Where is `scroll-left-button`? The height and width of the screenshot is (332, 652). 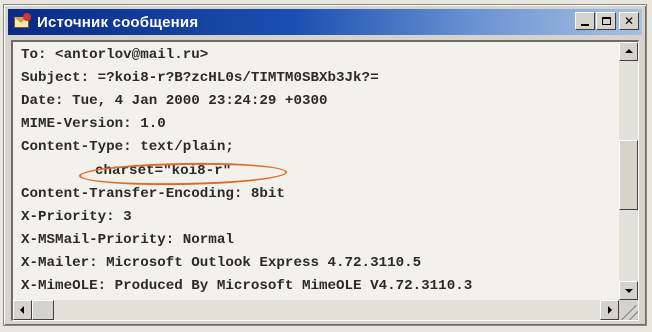
scroll-left-button is located at coordinates (22, 310).